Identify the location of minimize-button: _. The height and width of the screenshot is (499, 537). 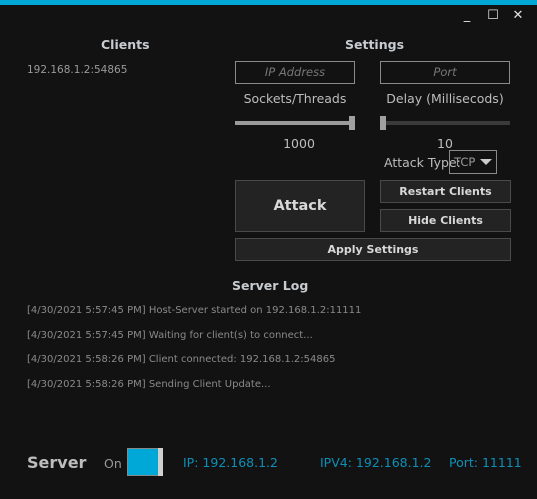
(467, 15).